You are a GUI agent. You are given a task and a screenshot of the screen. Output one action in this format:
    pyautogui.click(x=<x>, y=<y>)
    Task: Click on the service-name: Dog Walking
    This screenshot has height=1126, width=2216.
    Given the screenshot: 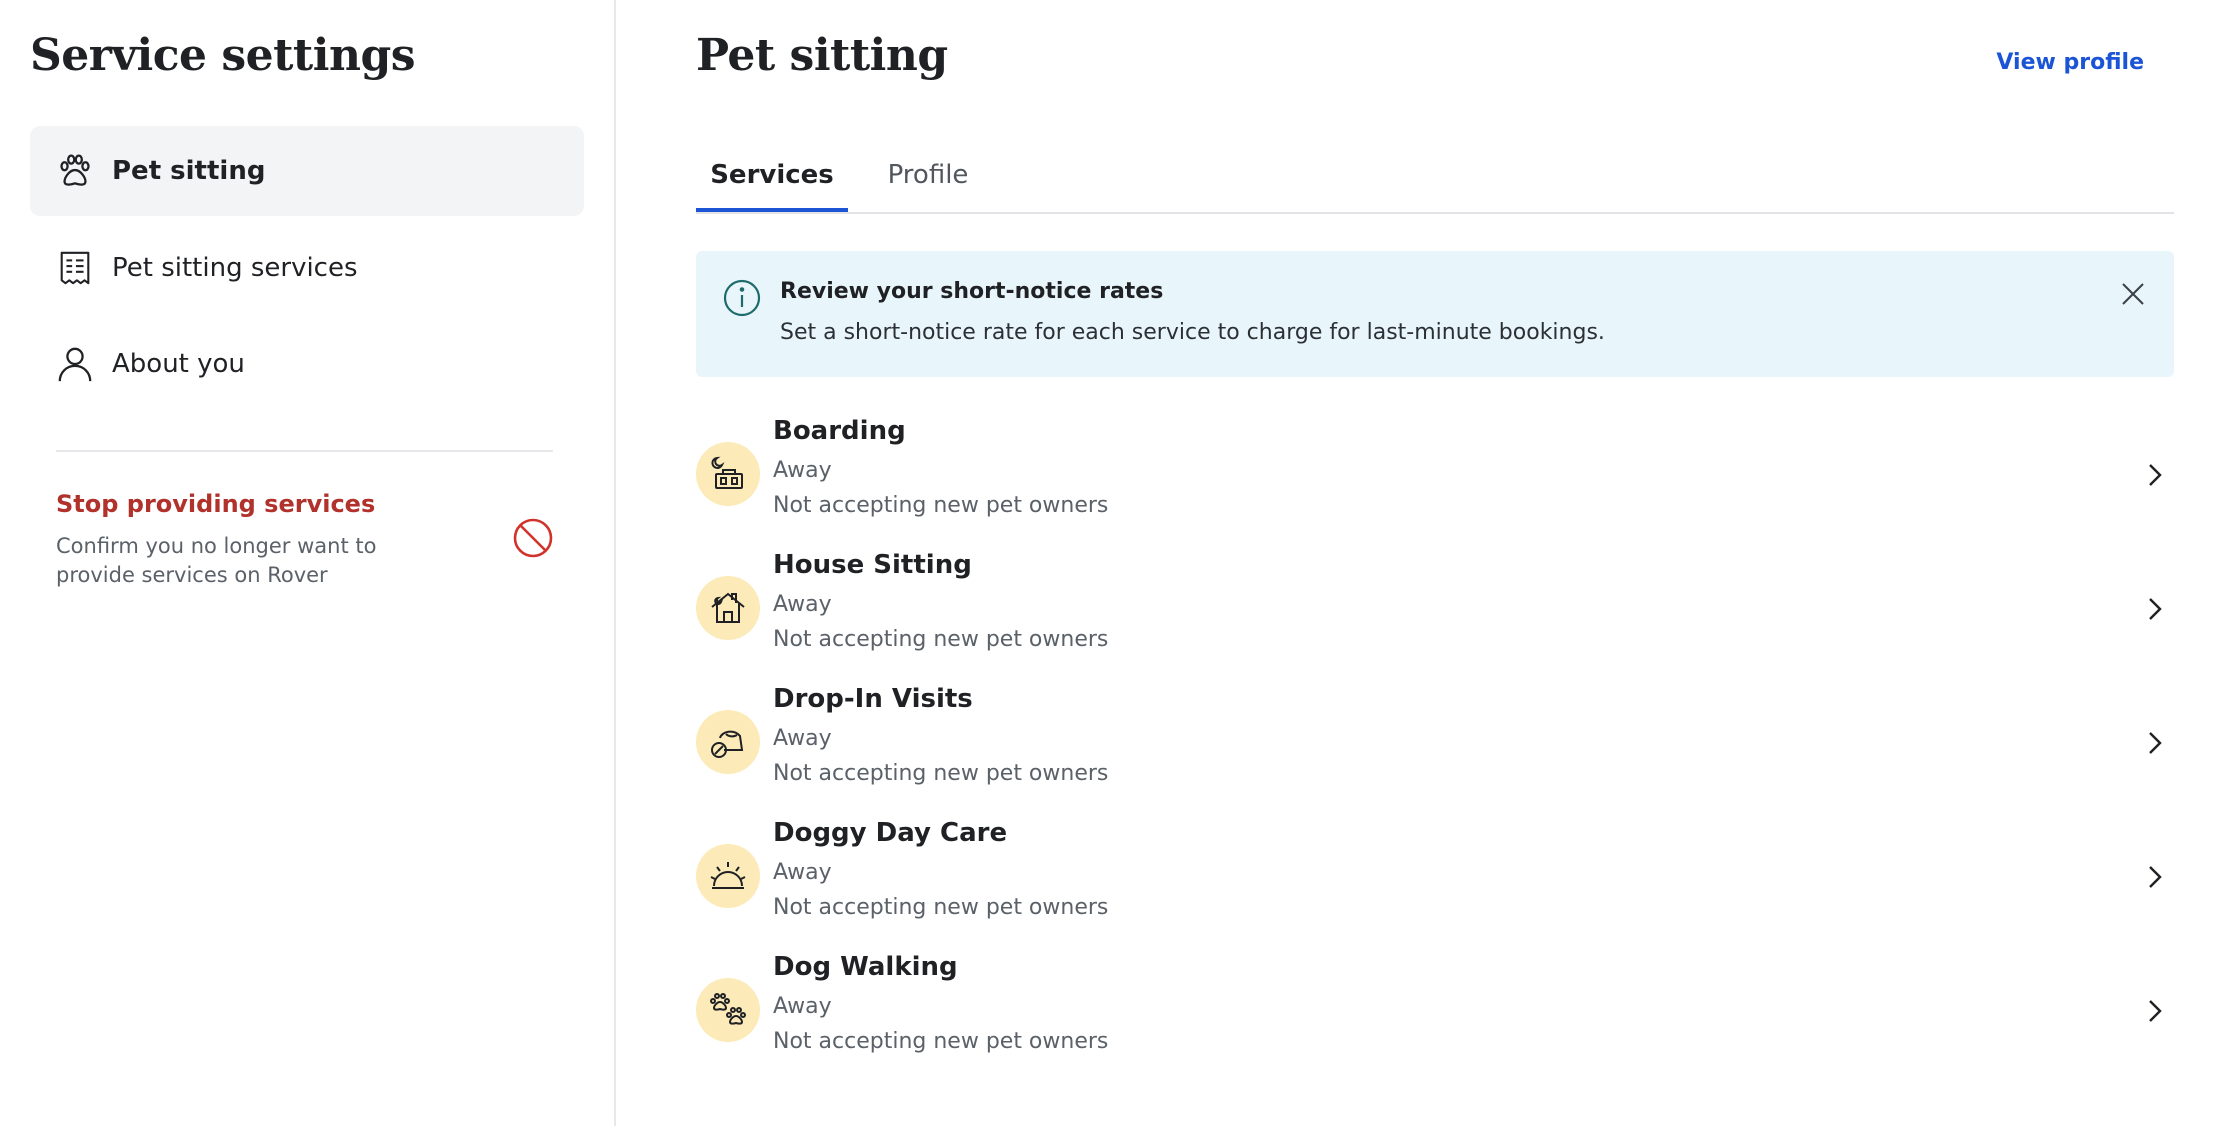 What is the action you would take?
    pyautogui.click(x=865, y=967)
    